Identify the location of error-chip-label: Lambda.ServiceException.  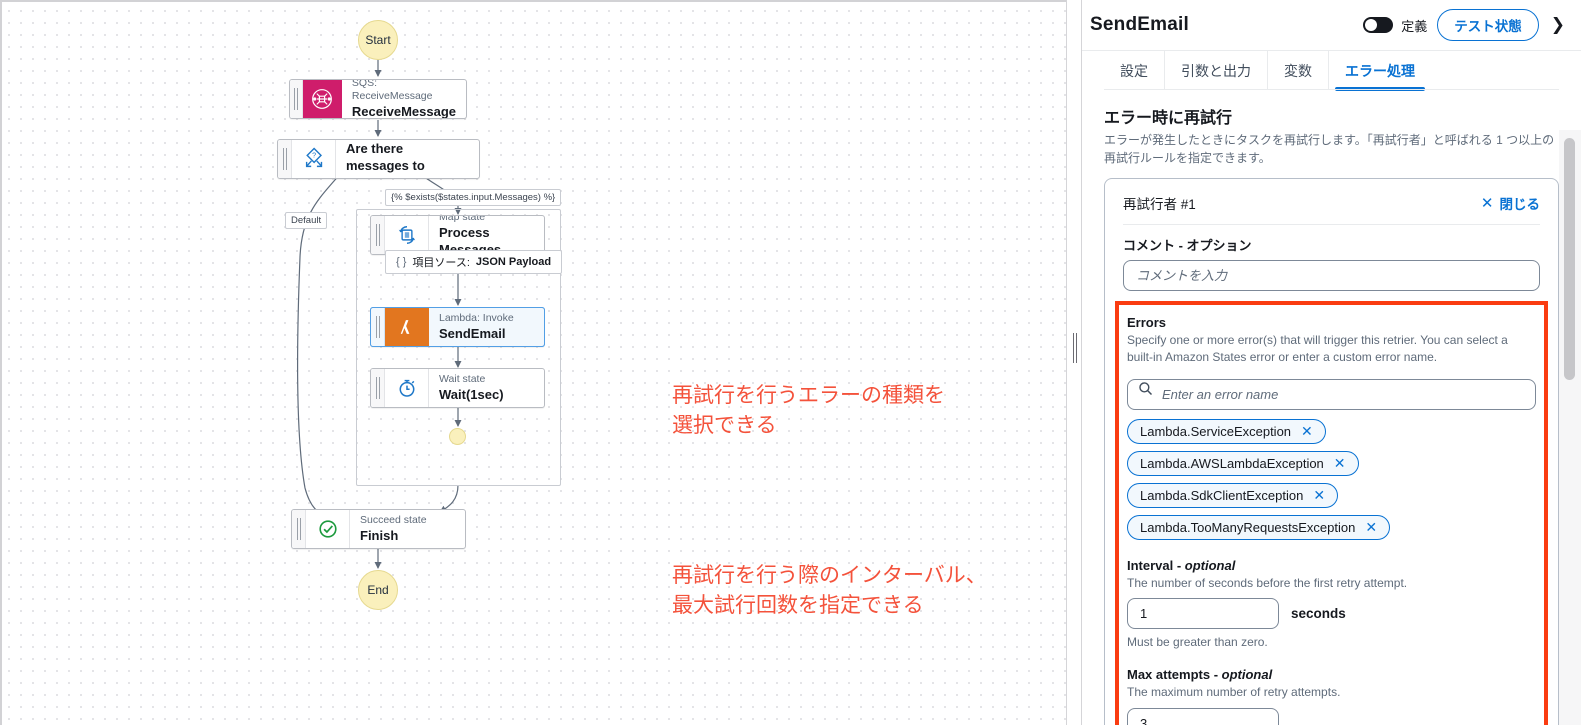
(1216, 431).